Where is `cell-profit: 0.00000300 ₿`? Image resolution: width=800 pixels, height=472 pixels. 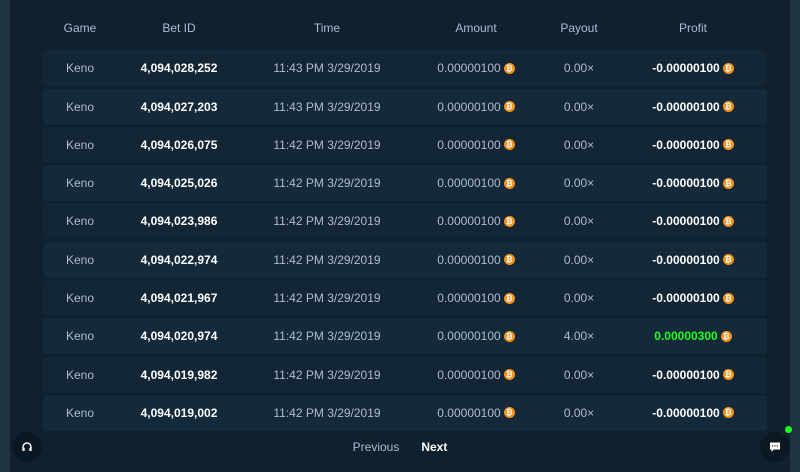
cell-profit: 0.00000300 ₿ is located at coordinates (693, 336).